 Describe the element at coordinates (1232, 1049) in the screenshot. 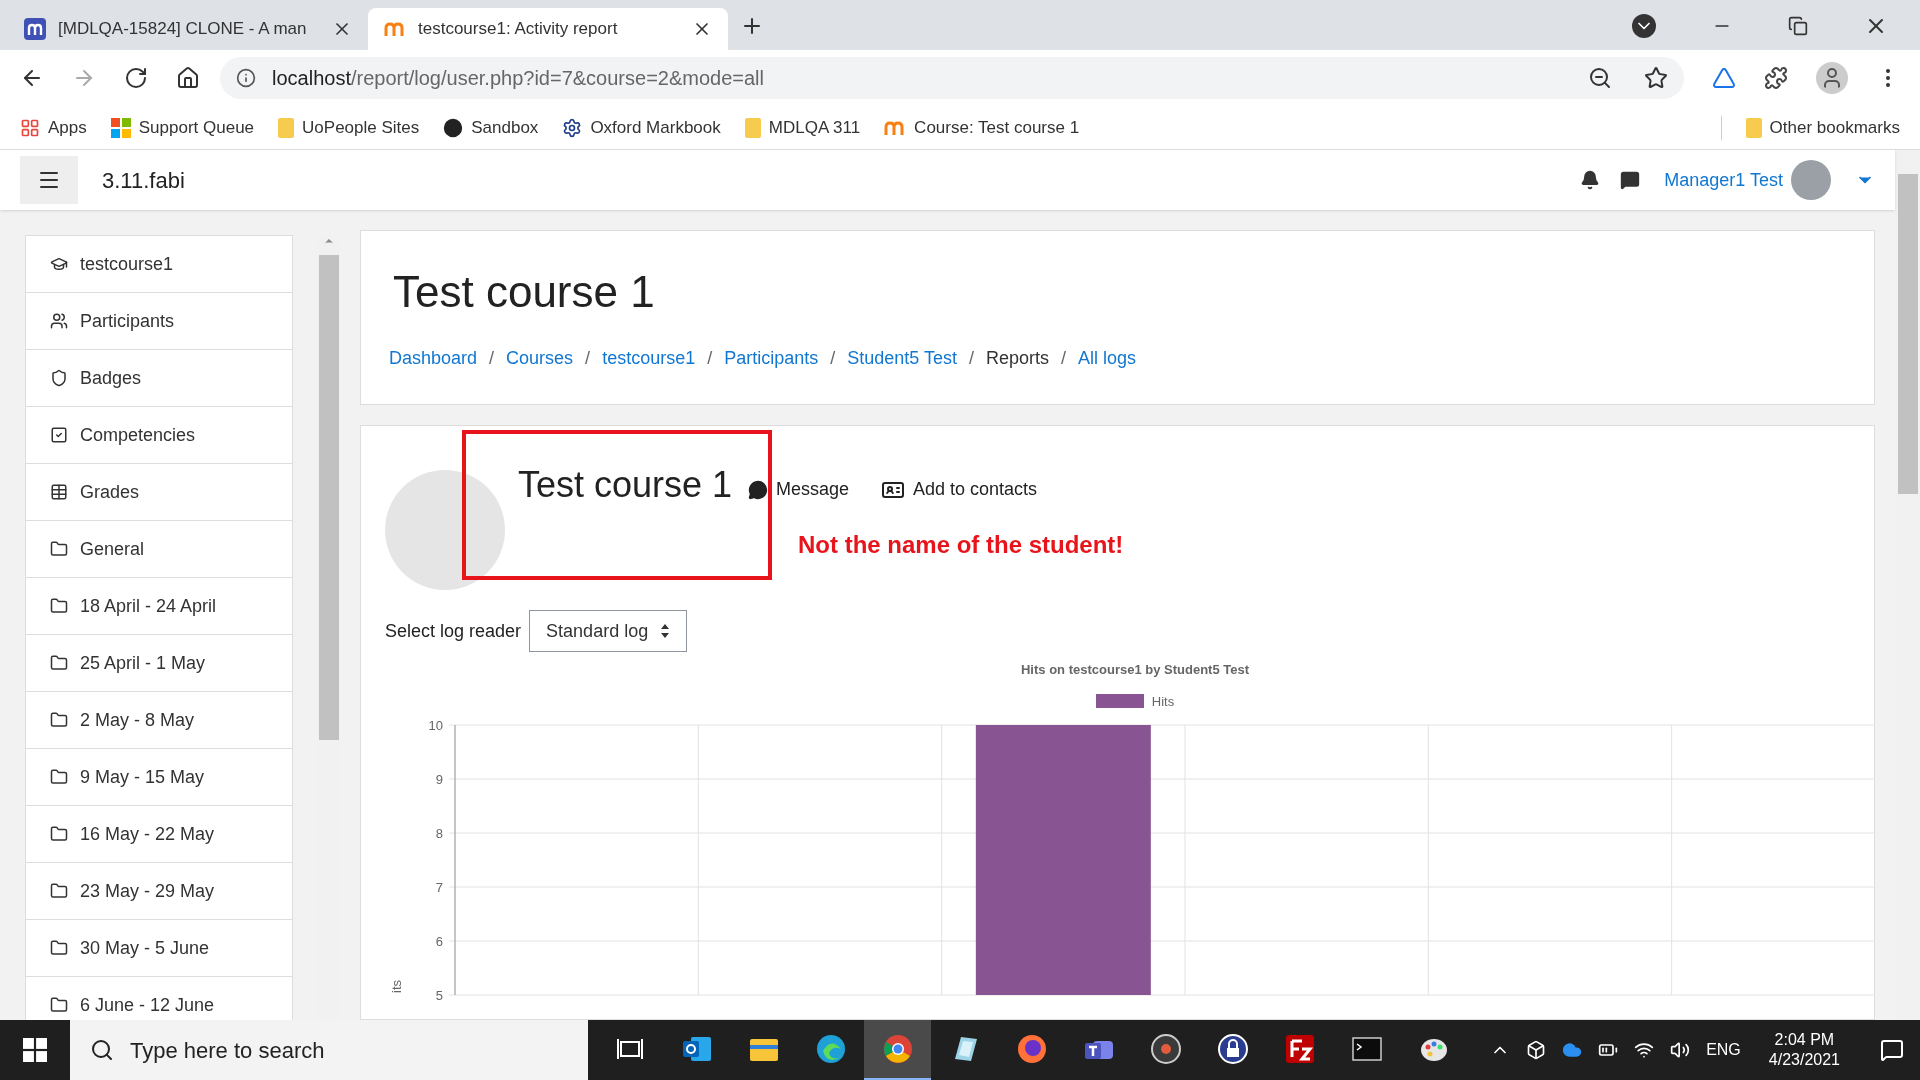

I see `lock-app-icon` at that location.